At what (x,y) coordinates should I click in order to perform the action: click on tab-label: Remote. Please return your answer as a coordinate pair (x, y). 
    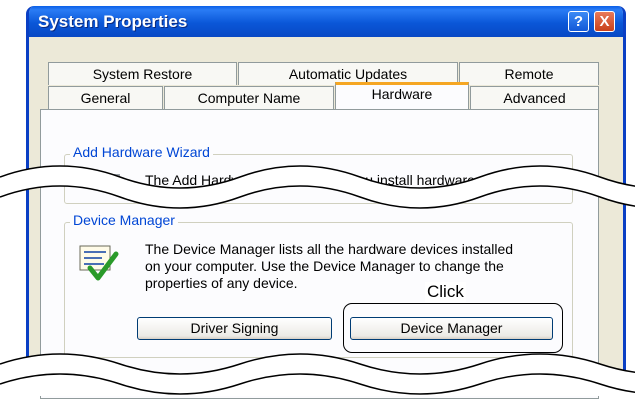
    Looking at the image, I should click on (529, 74).